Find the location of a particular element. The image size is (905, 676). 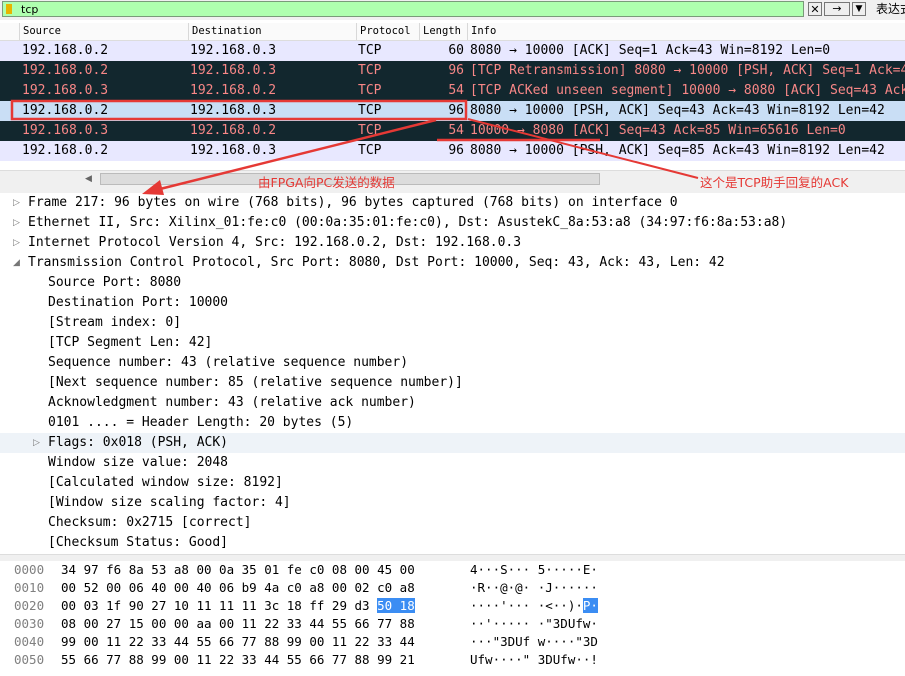

annotation-arrow-right is located at coordinates (583, 148).